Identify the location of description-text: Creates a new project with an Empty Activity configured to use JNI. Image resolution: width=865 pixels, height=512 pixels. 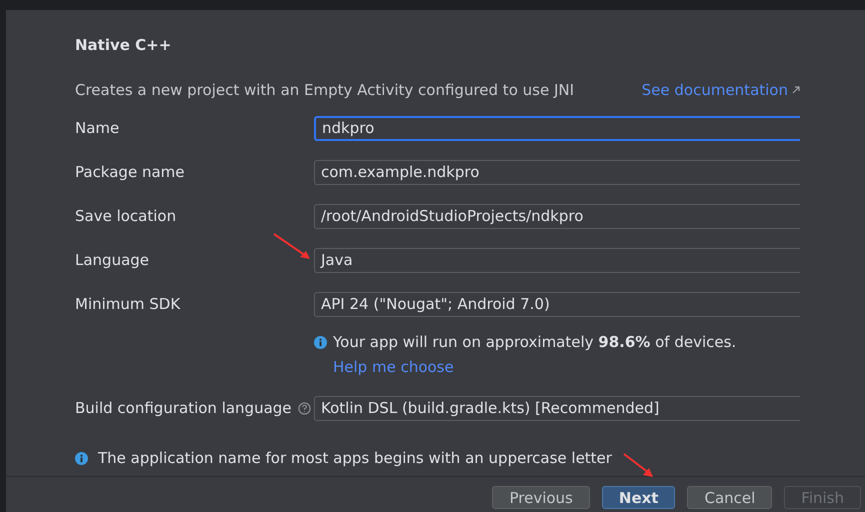
(324, 90).